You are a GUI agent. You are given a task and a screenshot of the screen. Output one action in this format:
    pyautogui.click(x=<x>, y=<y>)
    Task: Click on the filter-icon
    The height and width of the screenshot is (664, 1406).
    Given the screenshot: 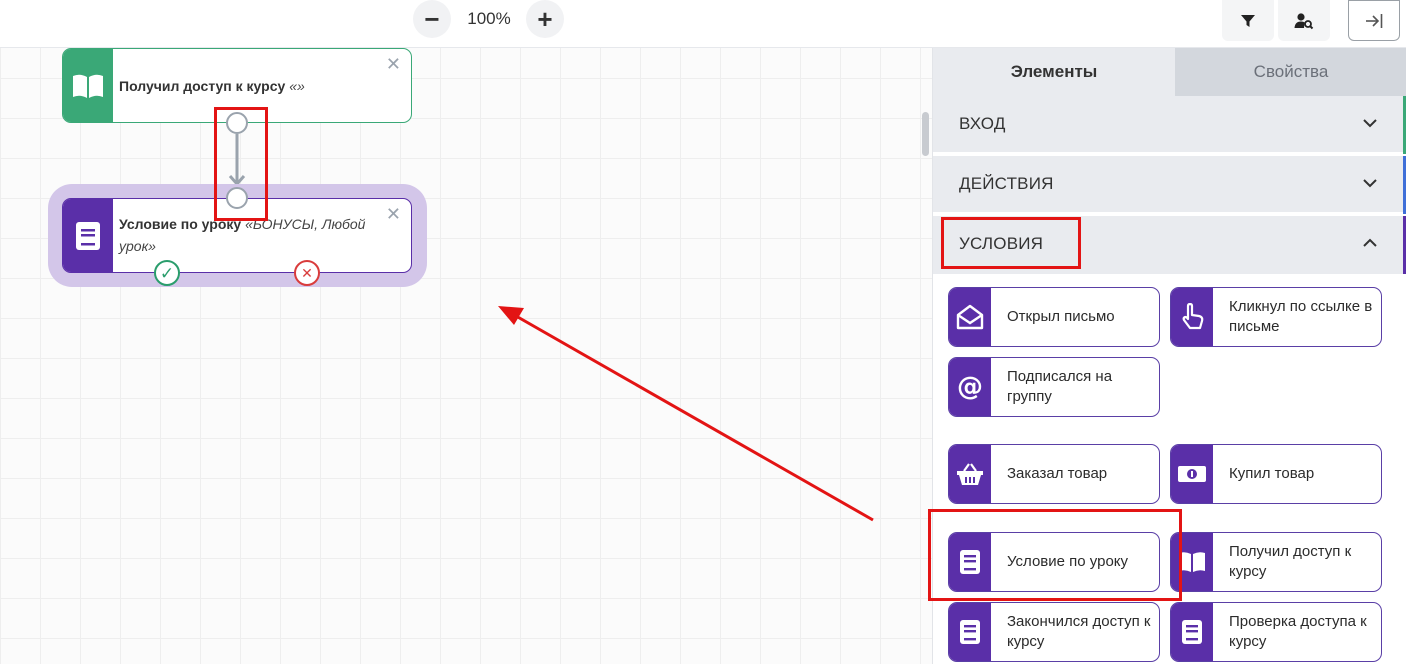 What is the action you would take?
    pyautogui.click(x=1248, y=20)
    